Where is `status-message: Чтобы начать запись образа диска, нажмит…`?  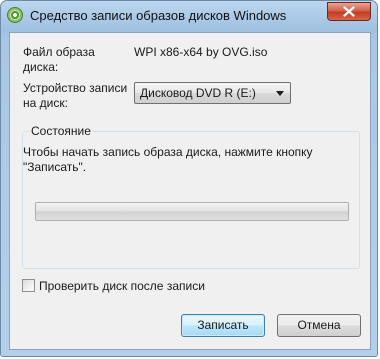 status-message: Чтобы начать запись образа диска, нажмит… is located at coordinates (168, 159).